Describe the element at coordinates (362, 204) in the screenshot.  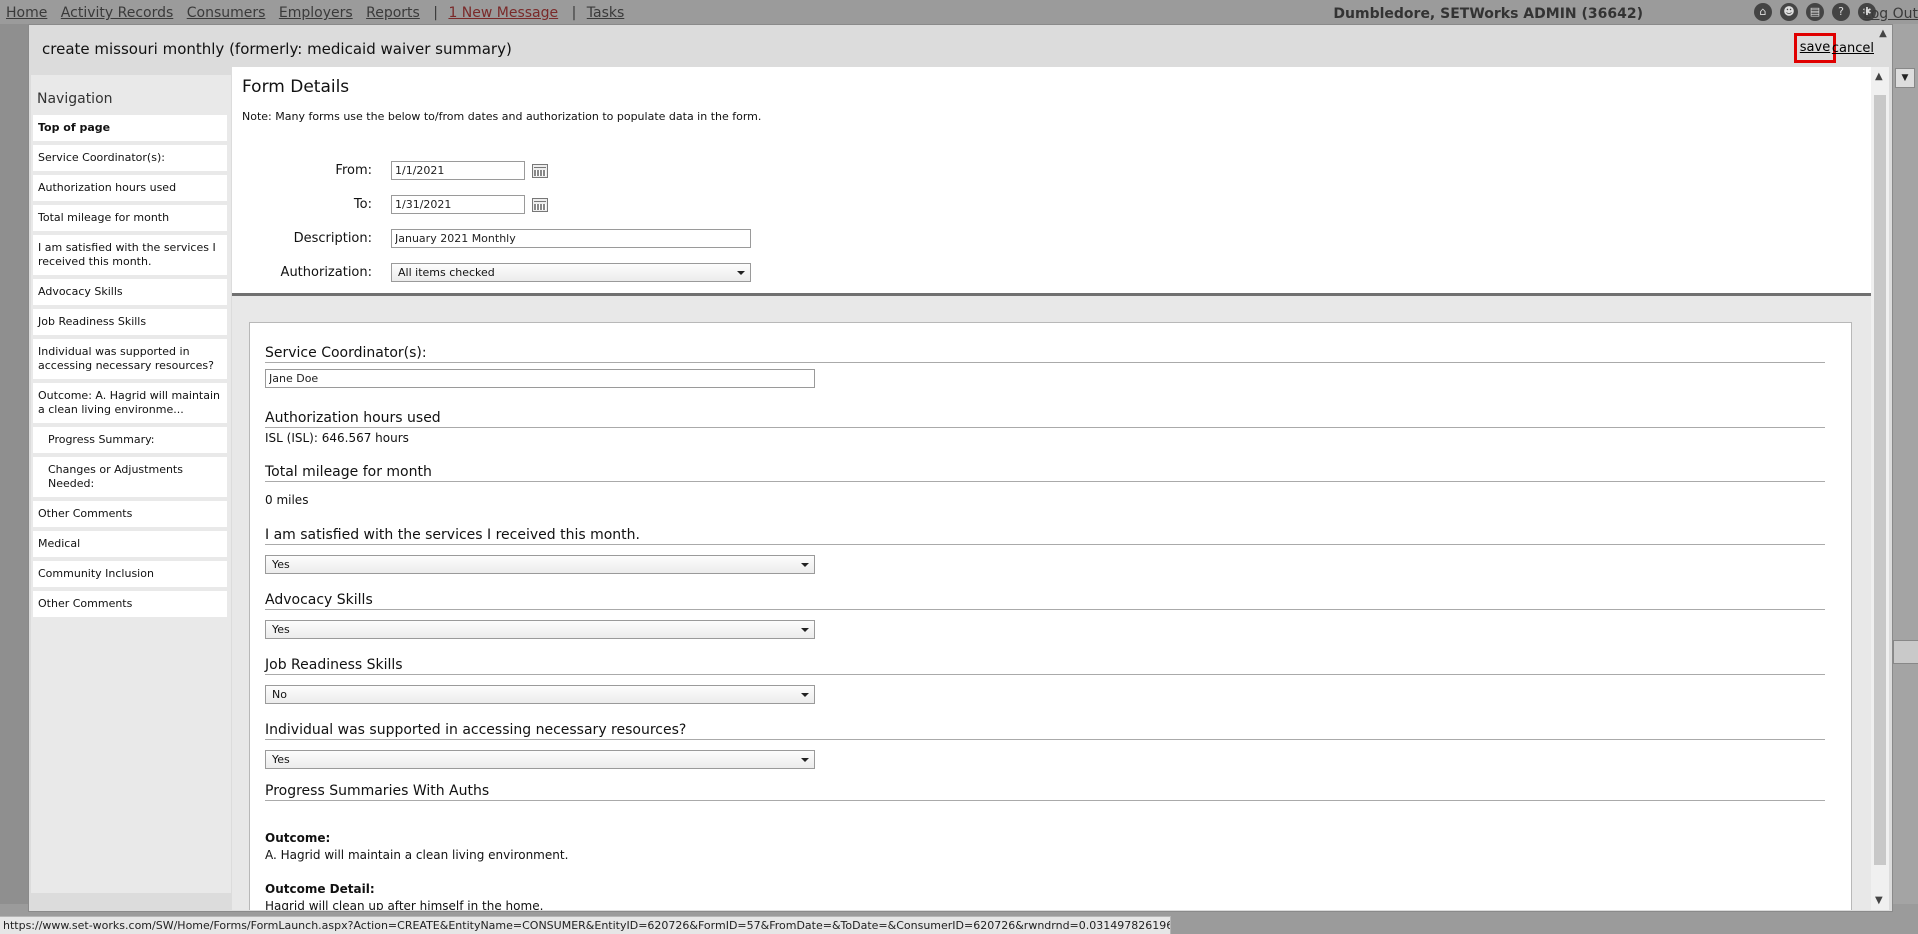
I see `to-label: To:` at that location.